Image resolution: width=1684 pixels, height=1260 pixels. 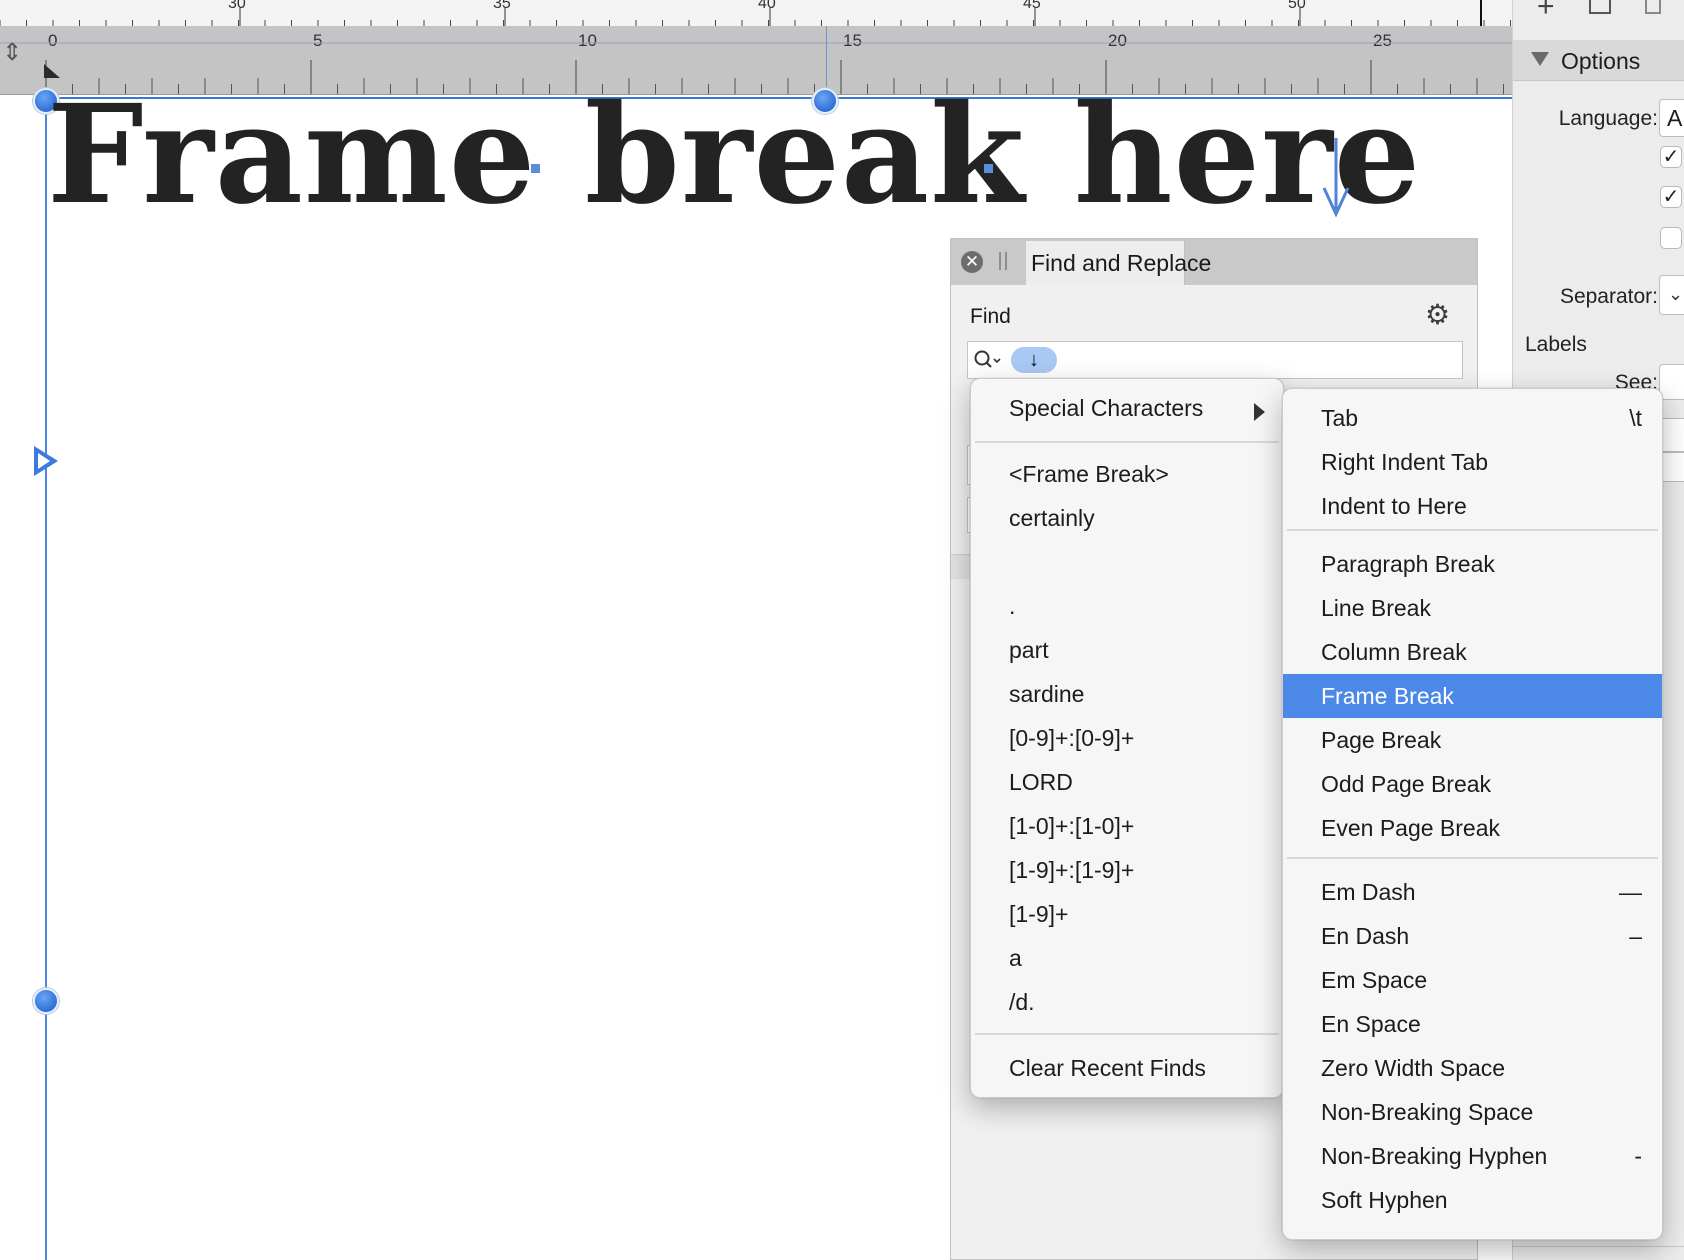 What do you see at coordinates (1072, 826) in the screenshot?
I see `menu-item-label: [1-0]+:[1-0]+` at bounding box center [1072, 826].